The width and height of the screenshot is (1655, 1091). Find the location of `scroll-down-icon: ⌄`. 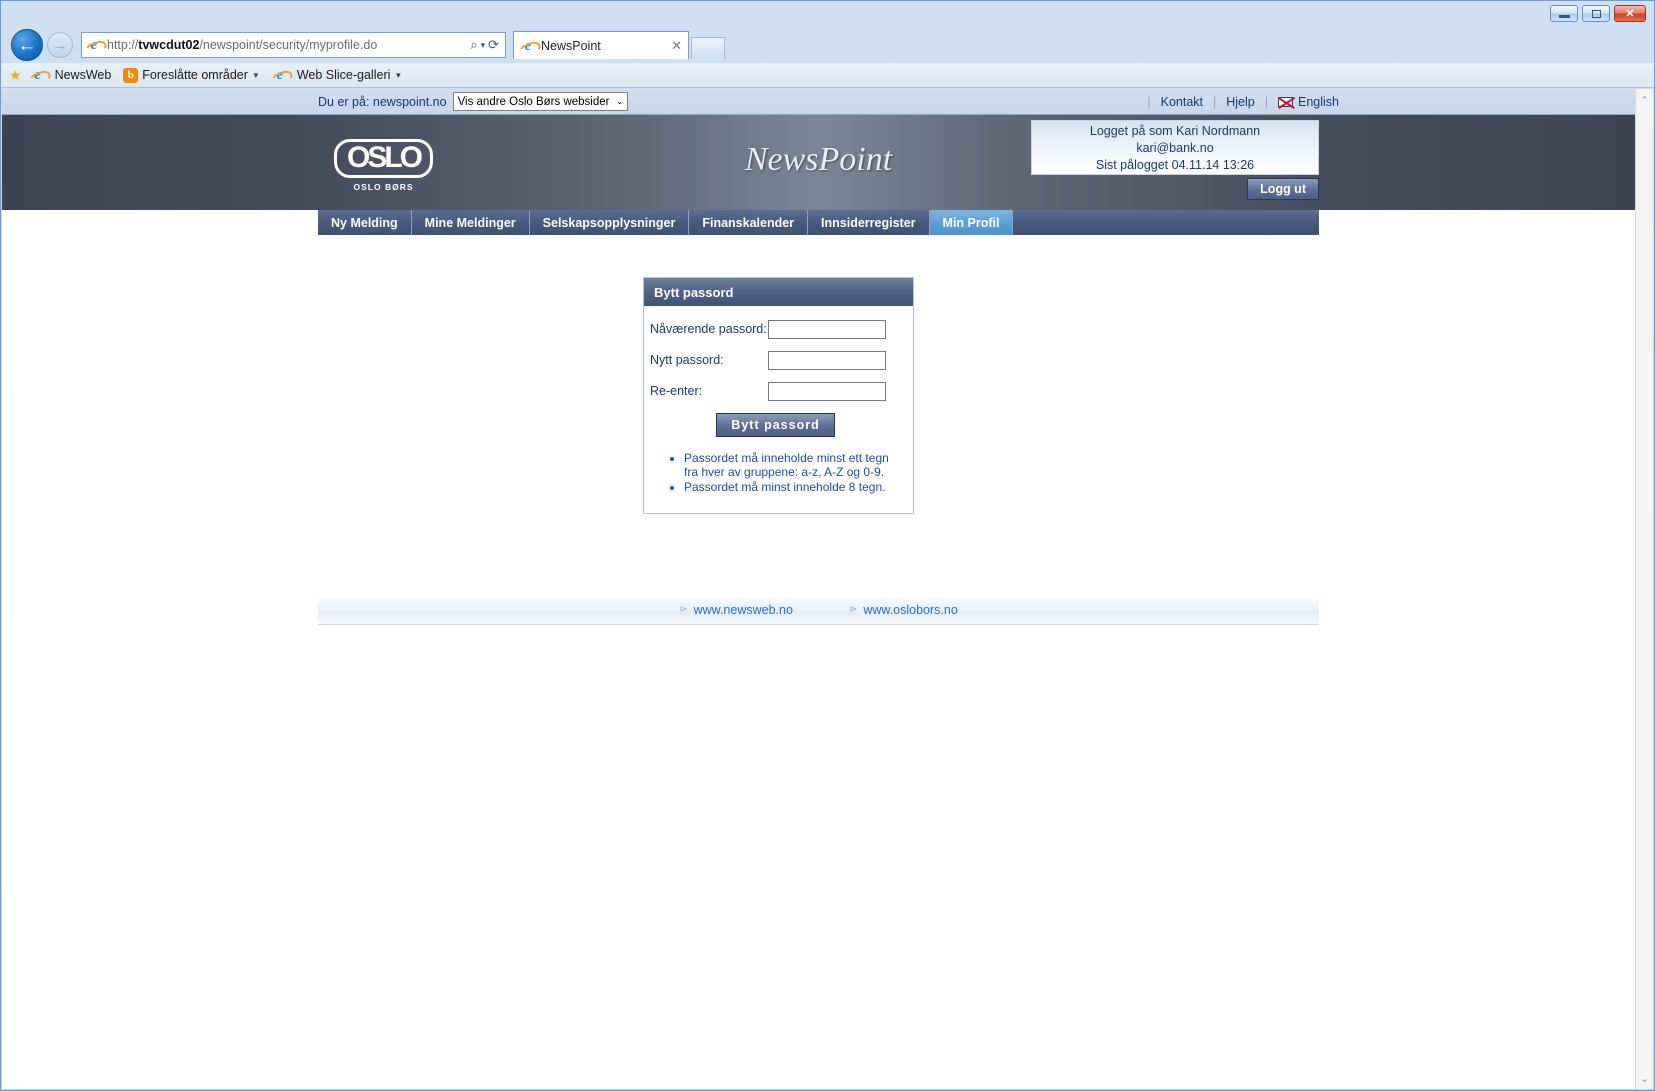

scroll-down-icon: ⌄ is located at coordinates (1644, 1078).